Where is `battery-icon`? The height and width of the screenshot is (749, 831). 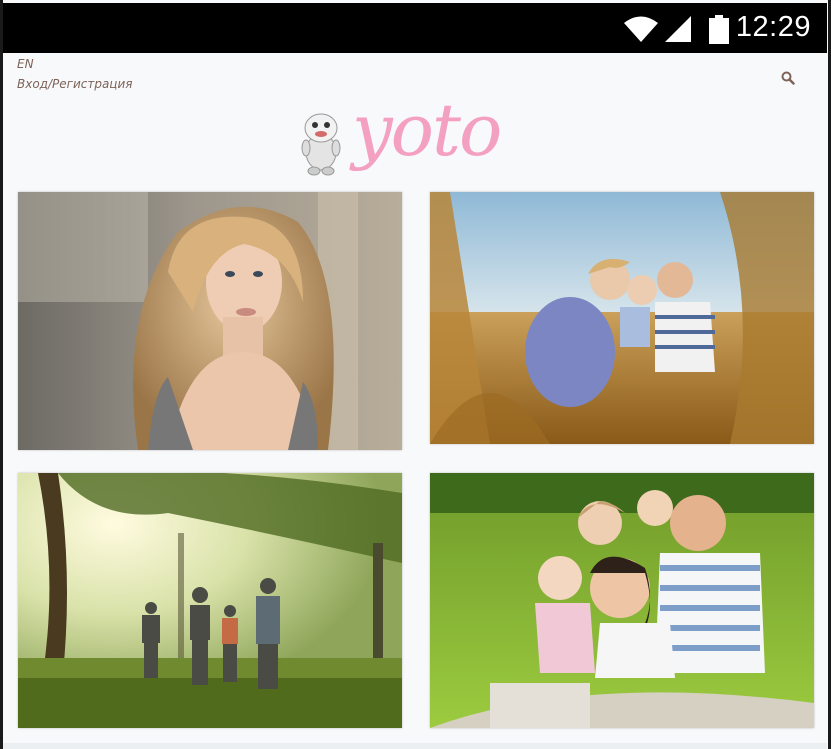 battery-icon is located at coordinates (719, 29).